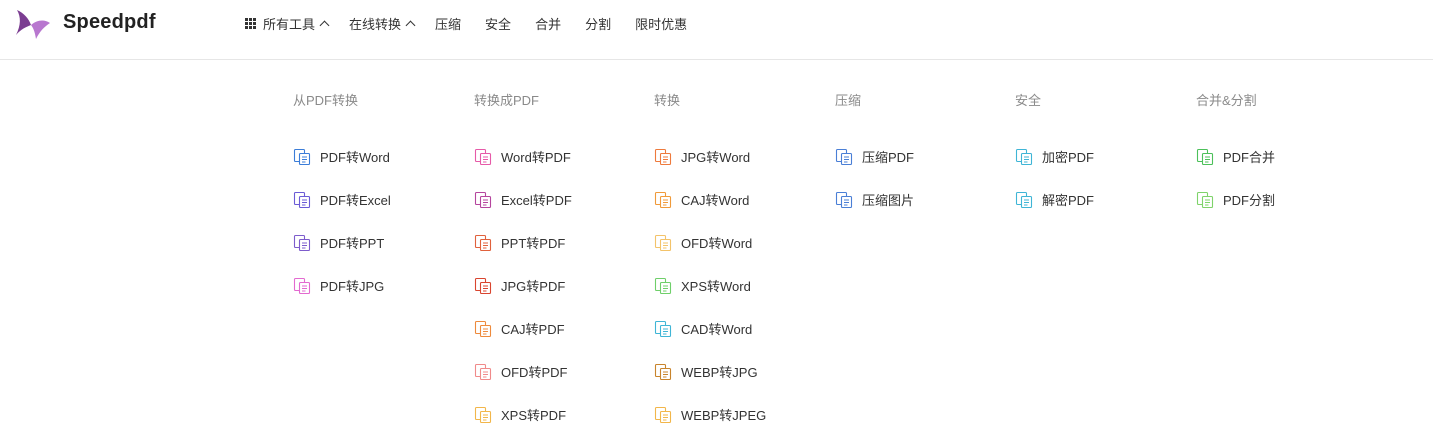 The width and height of the screenshot is (1433, 436). What do you see at coordinates (719, 372) in the screenshot?
I see `menu-item-label: WEBP转JPG` at bounding box center [719, 372].